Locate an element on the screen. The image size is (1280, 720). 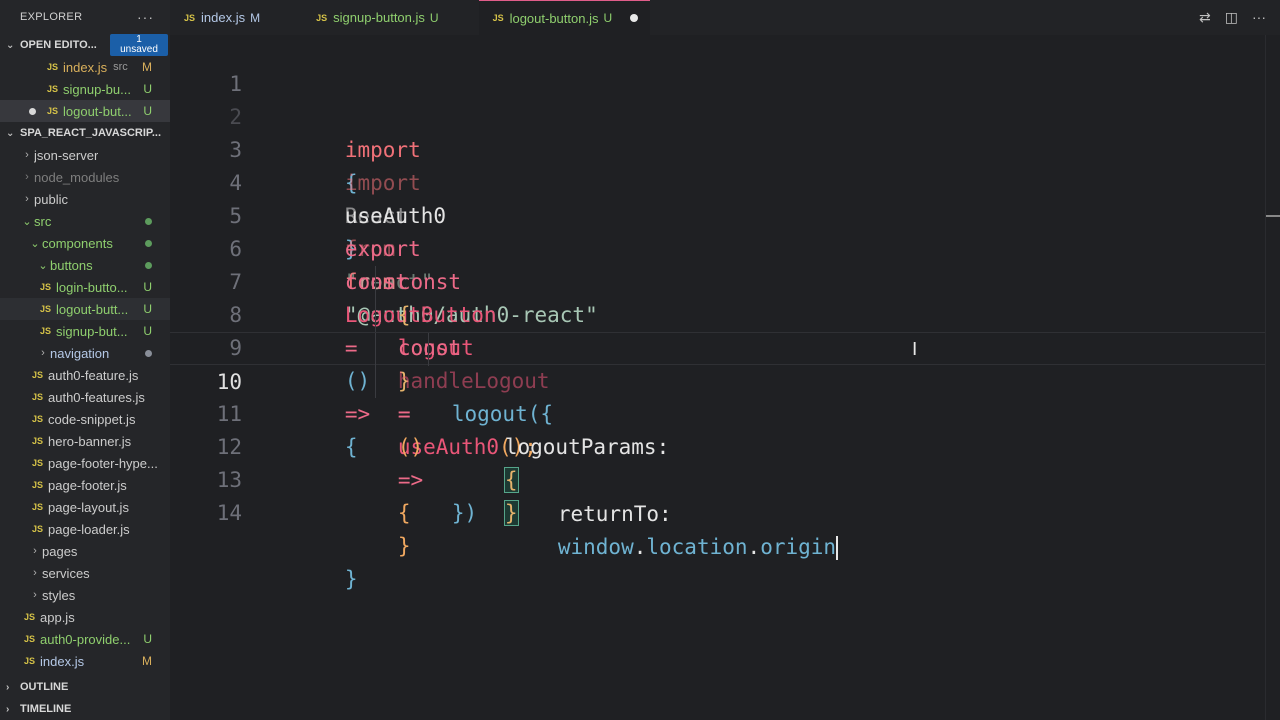
tree-file-page-footer: JS page-footer.js is located at coordinates (85, 485).